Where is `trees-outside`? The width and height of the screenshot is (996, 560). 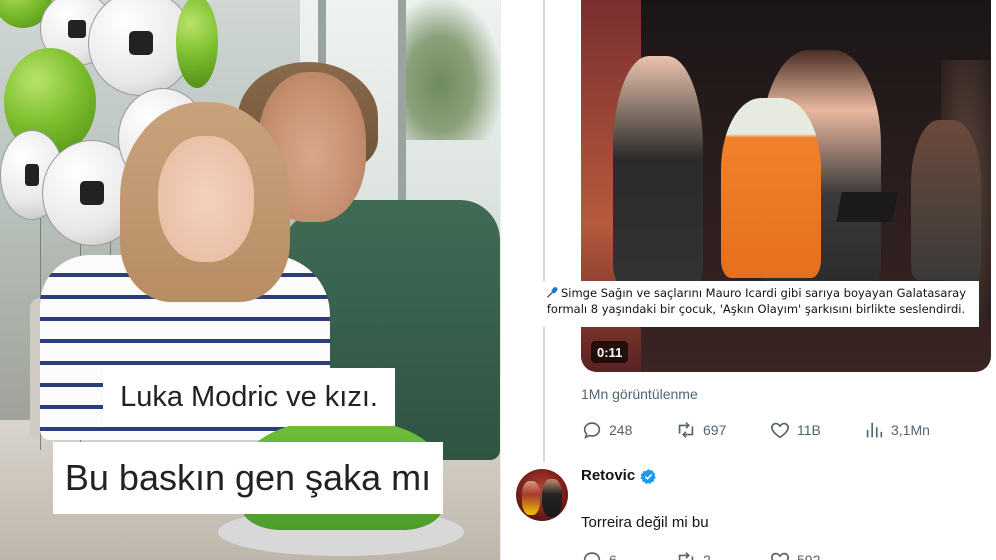
trees-outside is located at coordinates (450, 70).